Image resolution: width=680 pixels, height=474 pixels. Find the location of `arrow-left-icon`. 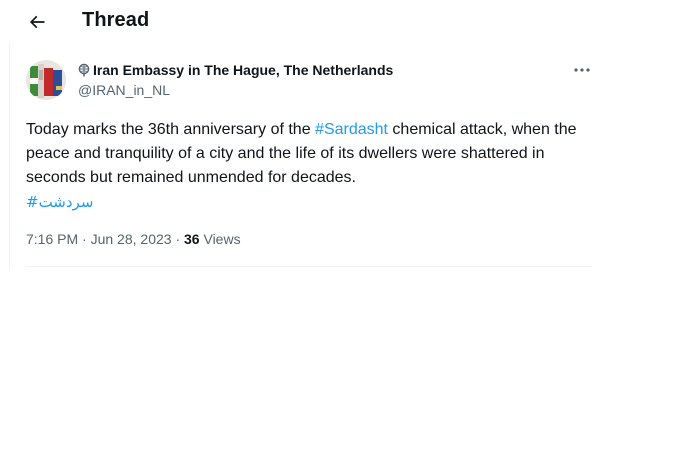

arrow-left-icon is located at coordinates (37, 22).